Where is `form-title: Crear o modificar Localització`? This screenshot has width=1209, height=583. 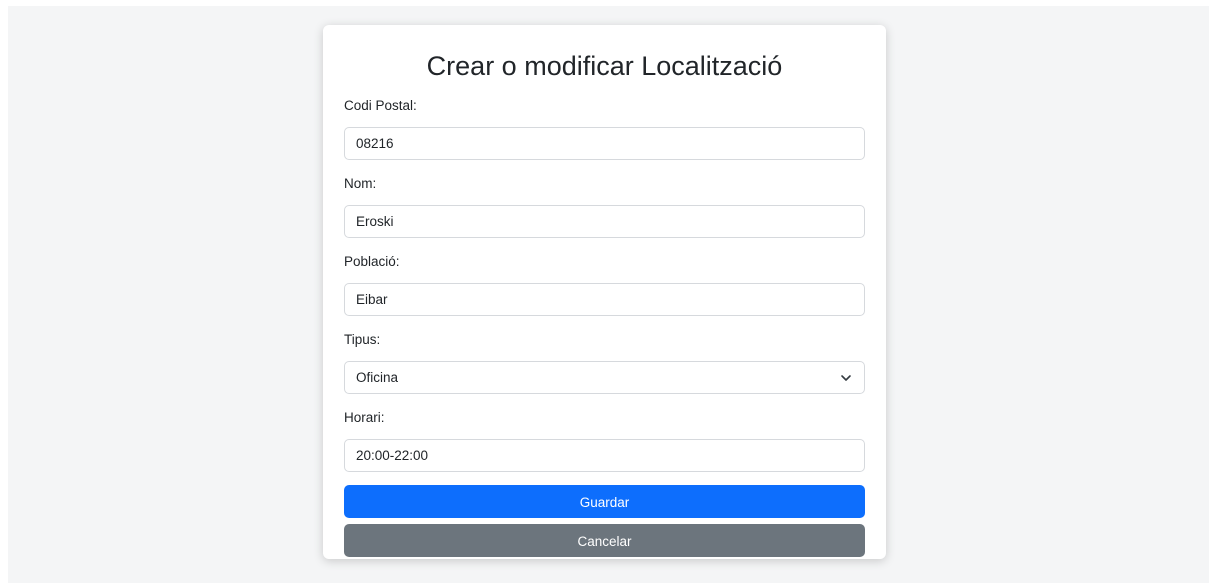
form-title: Crear o modificar Localització is located at coordinates (604, 66).